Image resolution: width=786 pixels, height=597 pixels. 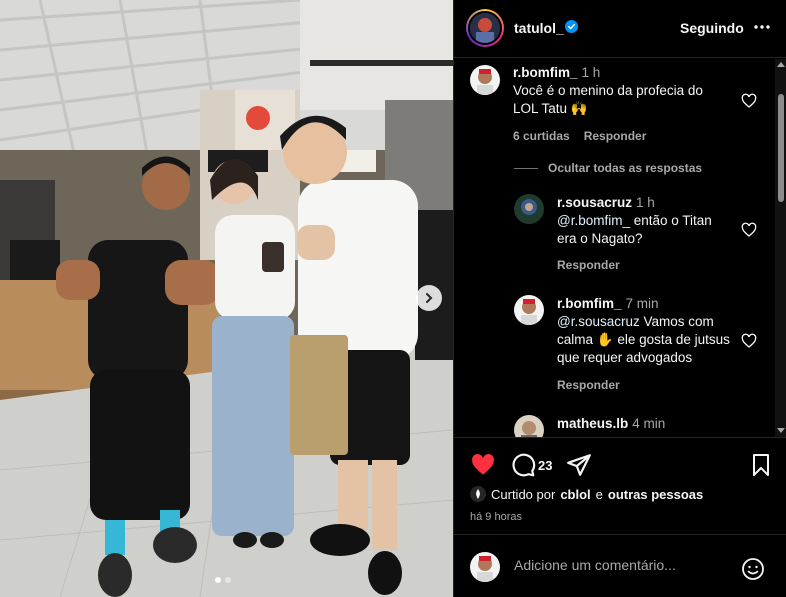 I want to click on reply-text: Vamos com, so click(x=676, y=321).